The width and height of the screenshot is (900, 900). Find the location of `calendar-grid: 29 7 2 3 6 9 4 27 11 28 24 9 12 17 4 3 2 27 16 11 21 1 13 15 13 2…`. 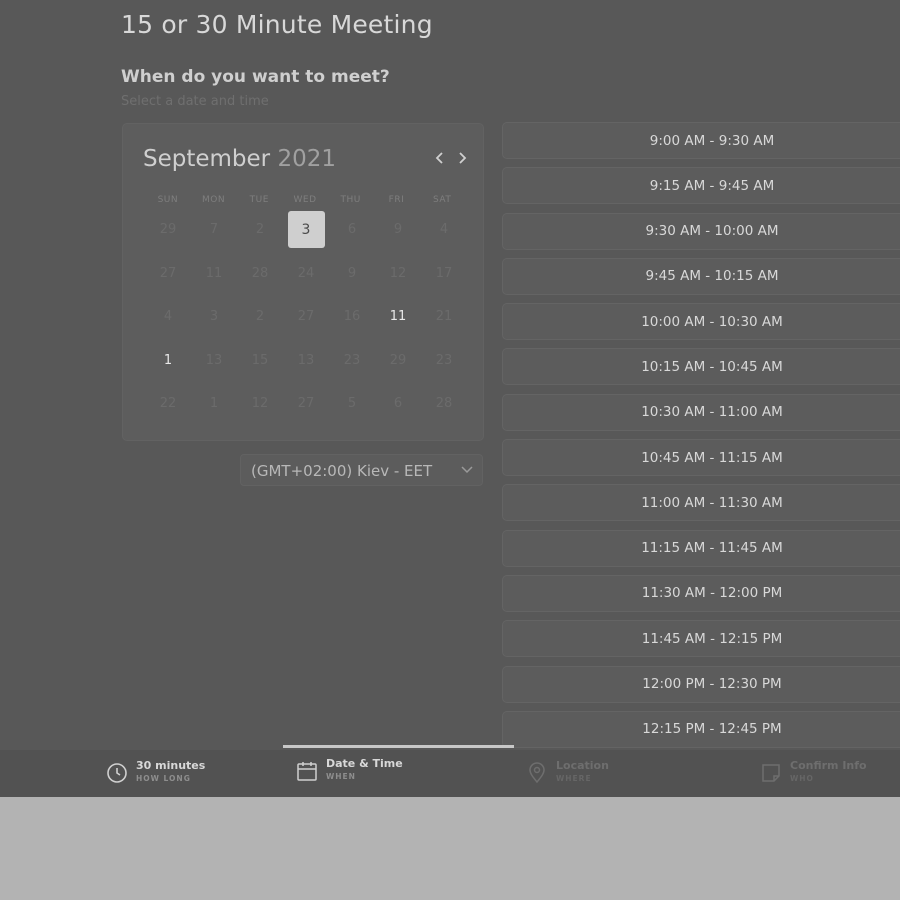

calendar-grid: 29 7 2 3 6 9 4 27 11 28 24 9 12 17 4 3 2 27 16 11 21 1 13 15 13 2… is located at coordinates (306, 317).